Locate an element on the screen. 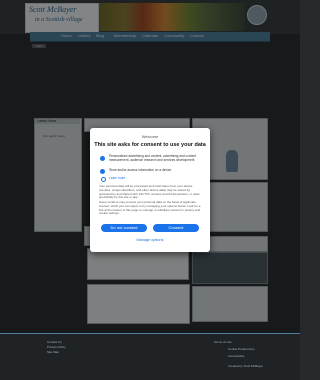  learn-more-link: Learn more is located at coordinates (117, 178).